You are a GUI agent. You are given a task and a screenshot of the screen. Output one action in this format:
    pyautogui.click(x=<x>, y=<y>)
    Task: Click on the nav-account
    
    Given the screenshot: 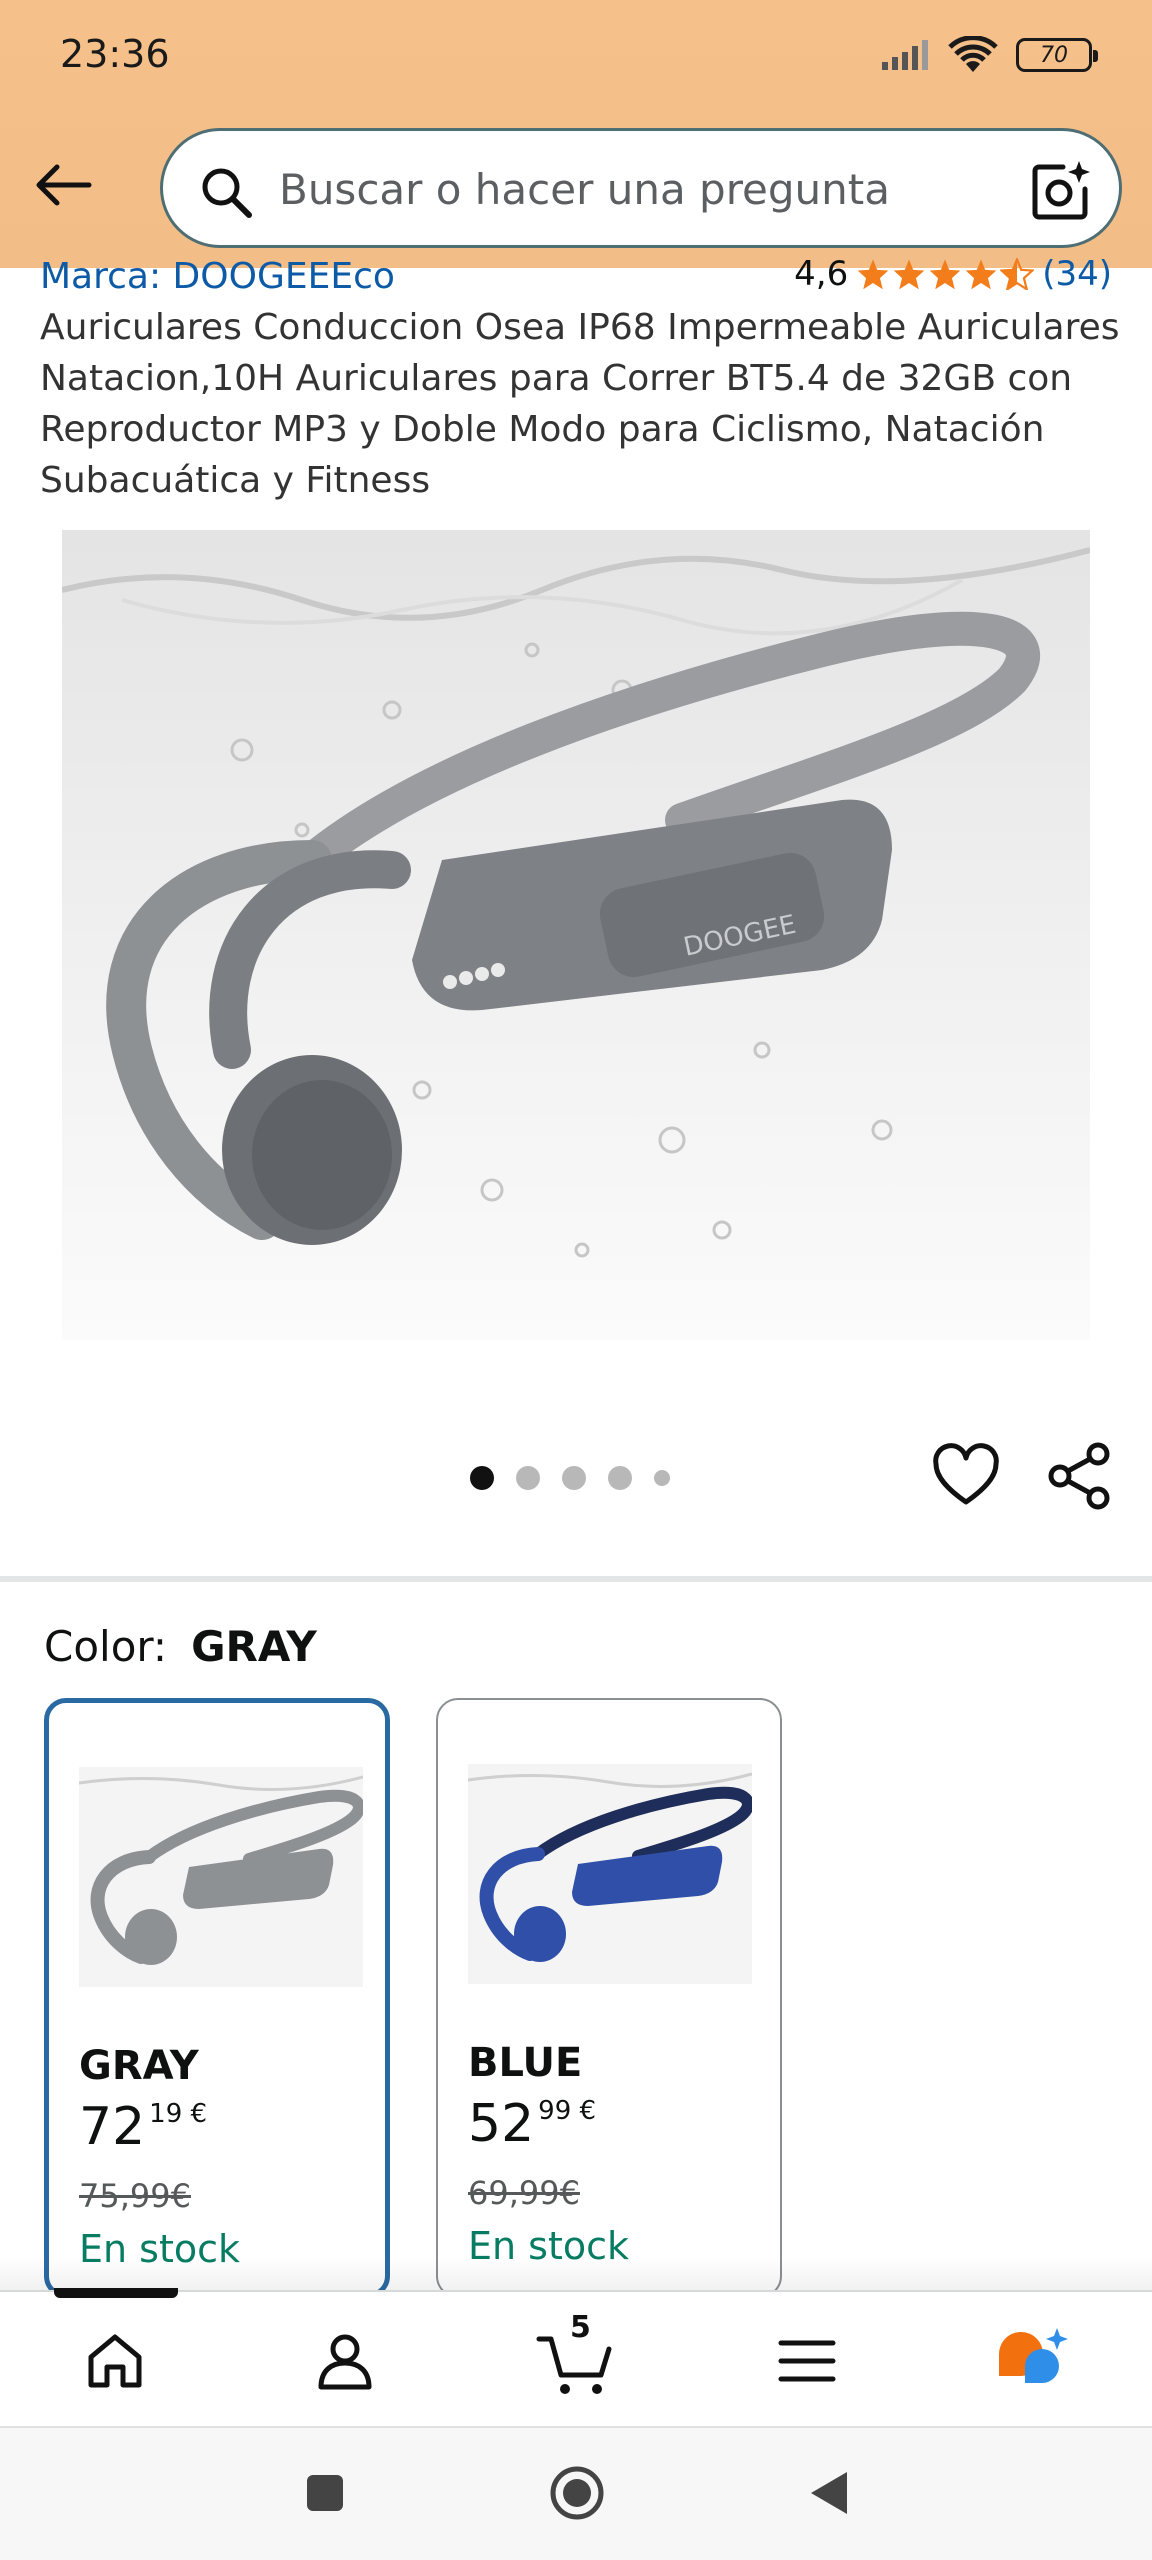 What is the action you would take?
    pyautogui.click(x=345, y=2361)
    